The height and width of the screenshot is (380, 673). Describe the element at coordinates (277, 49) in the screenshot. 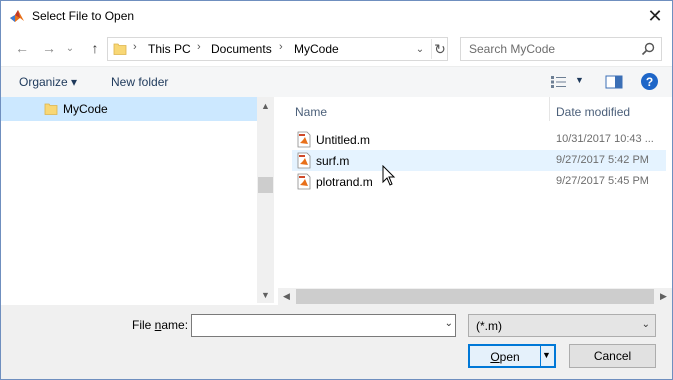

I see `address-bar: › This PC › Documents › MyCode ⌄ ↻` at that location.